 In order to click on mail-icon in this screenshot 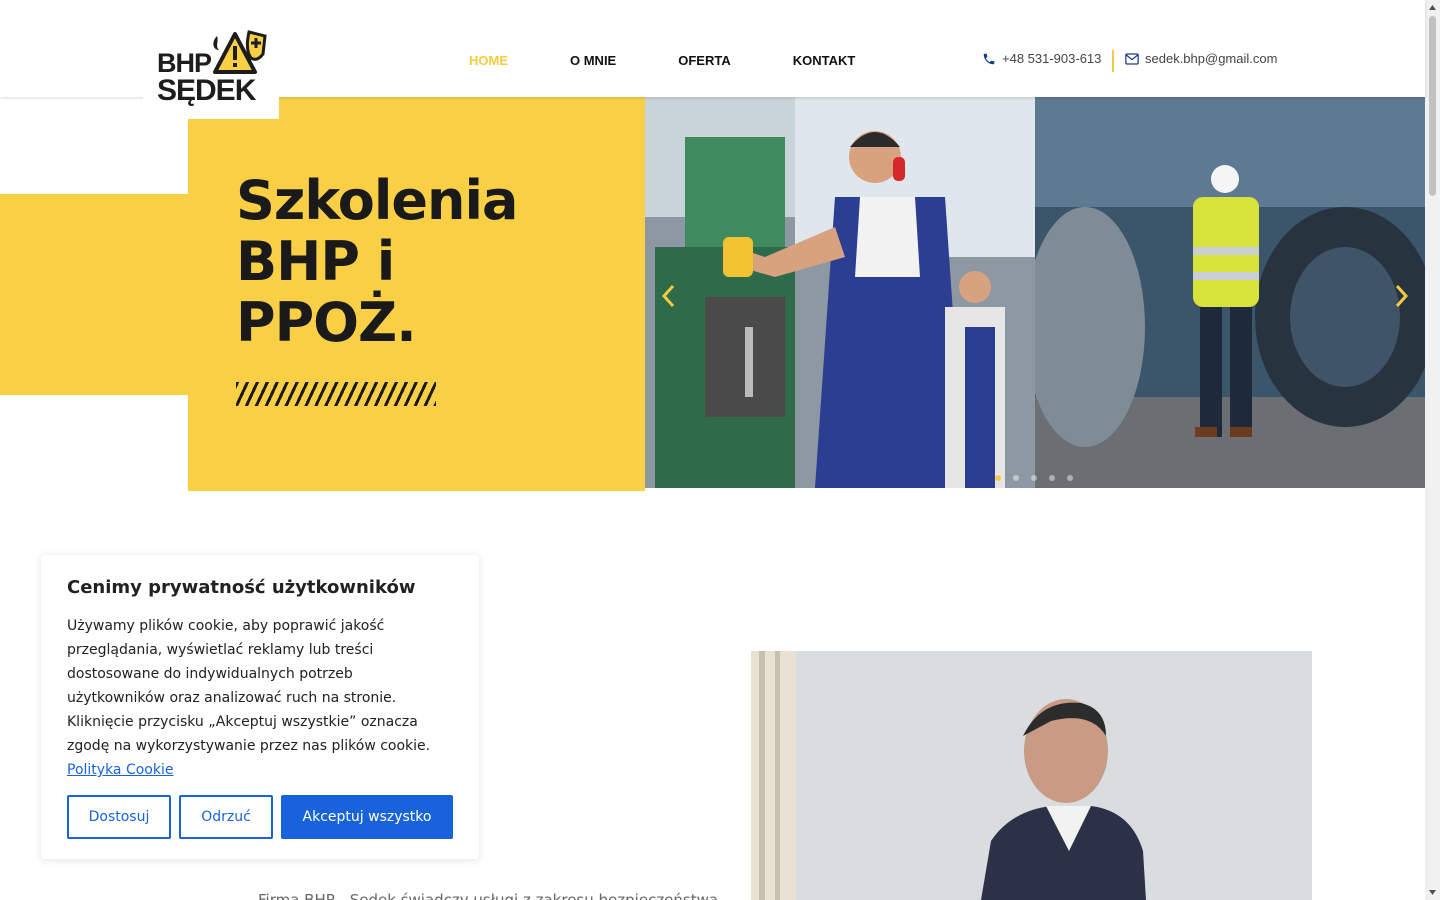, I will do `click(1132, 58)`.